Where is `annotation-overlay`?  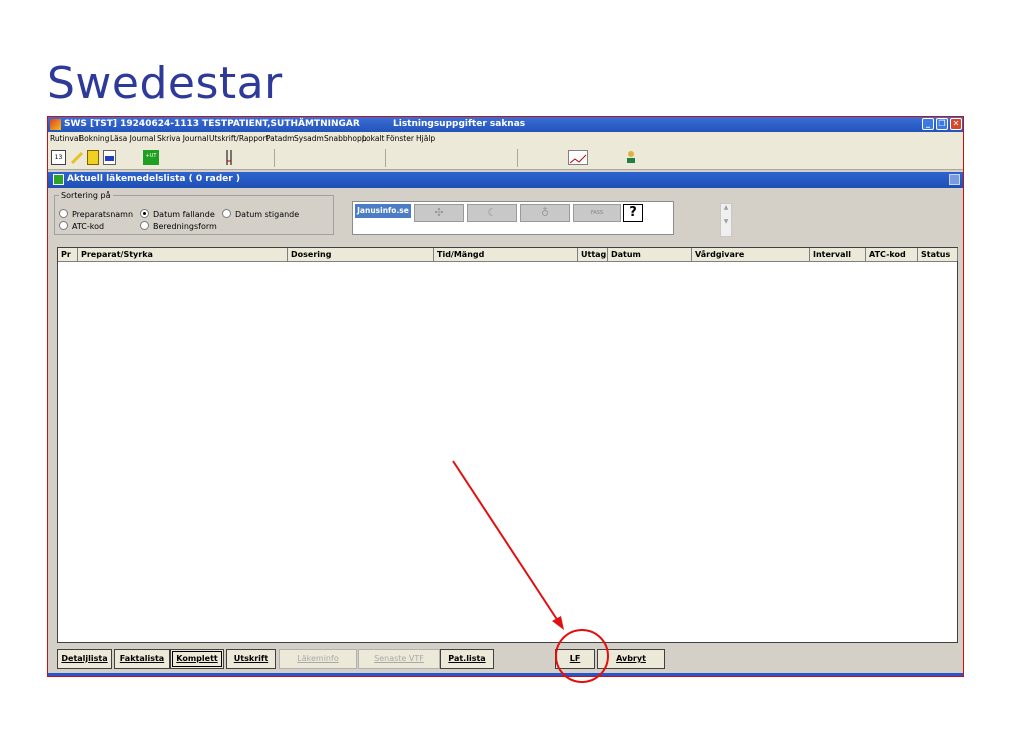
annotation-overlay is located at coordinates (530, 571).